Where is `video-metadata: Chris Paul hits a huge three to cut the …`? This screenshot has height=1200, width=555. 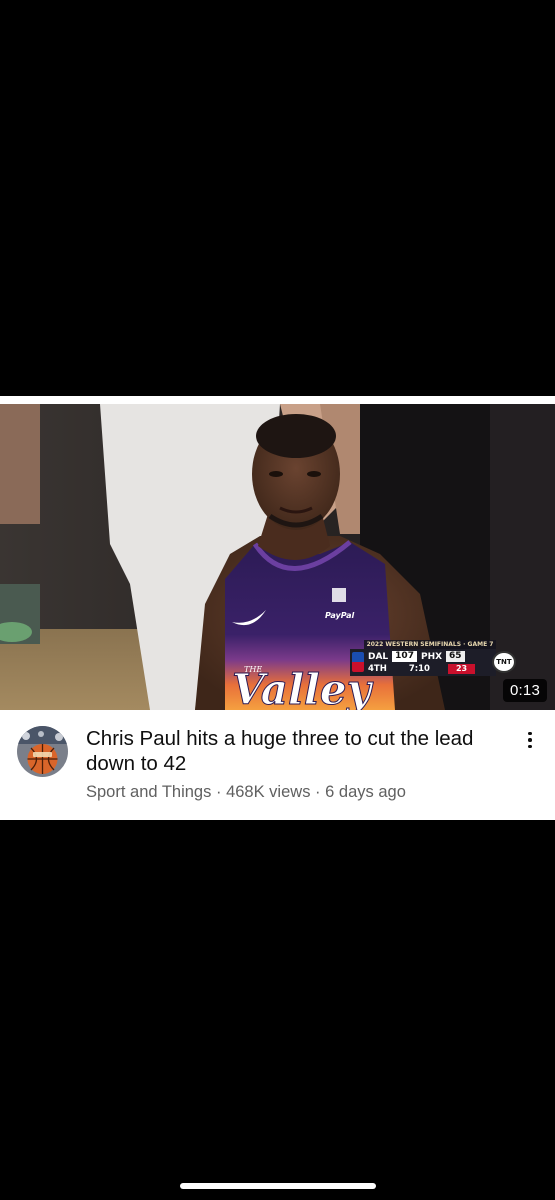
video-metadata: Chris Paul hits a huge three to cut the … is located at coordinates (277, 764).